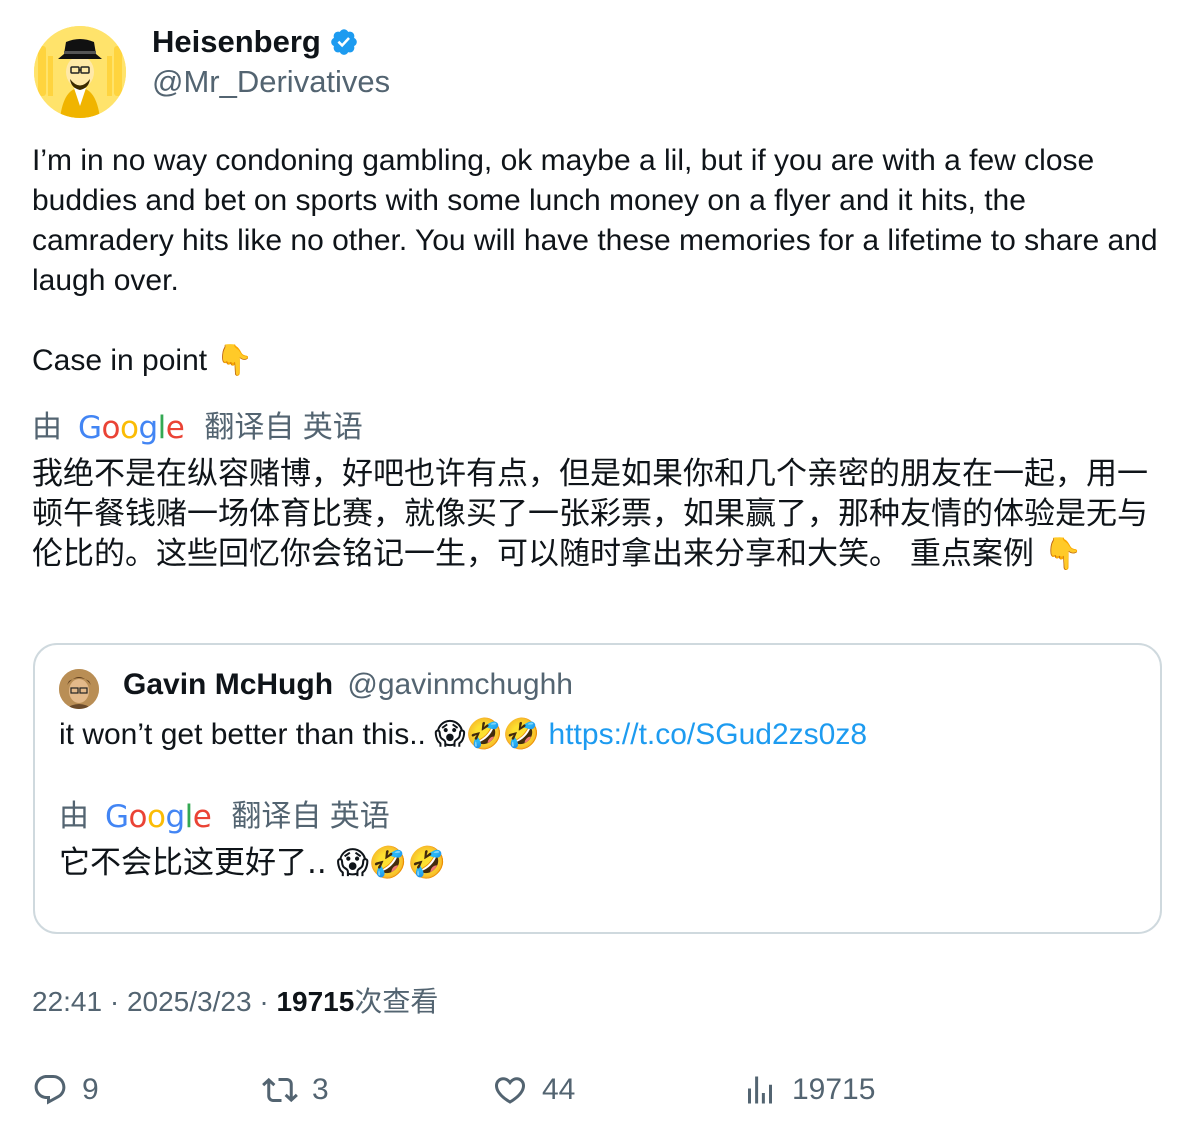 This screenshot has height=1136, width=1196. What do you see at coordinates (460, 684) in the screenshot?
I see `quoted-author-handle: @gavinmchughh` at bounding box center [460, 684].